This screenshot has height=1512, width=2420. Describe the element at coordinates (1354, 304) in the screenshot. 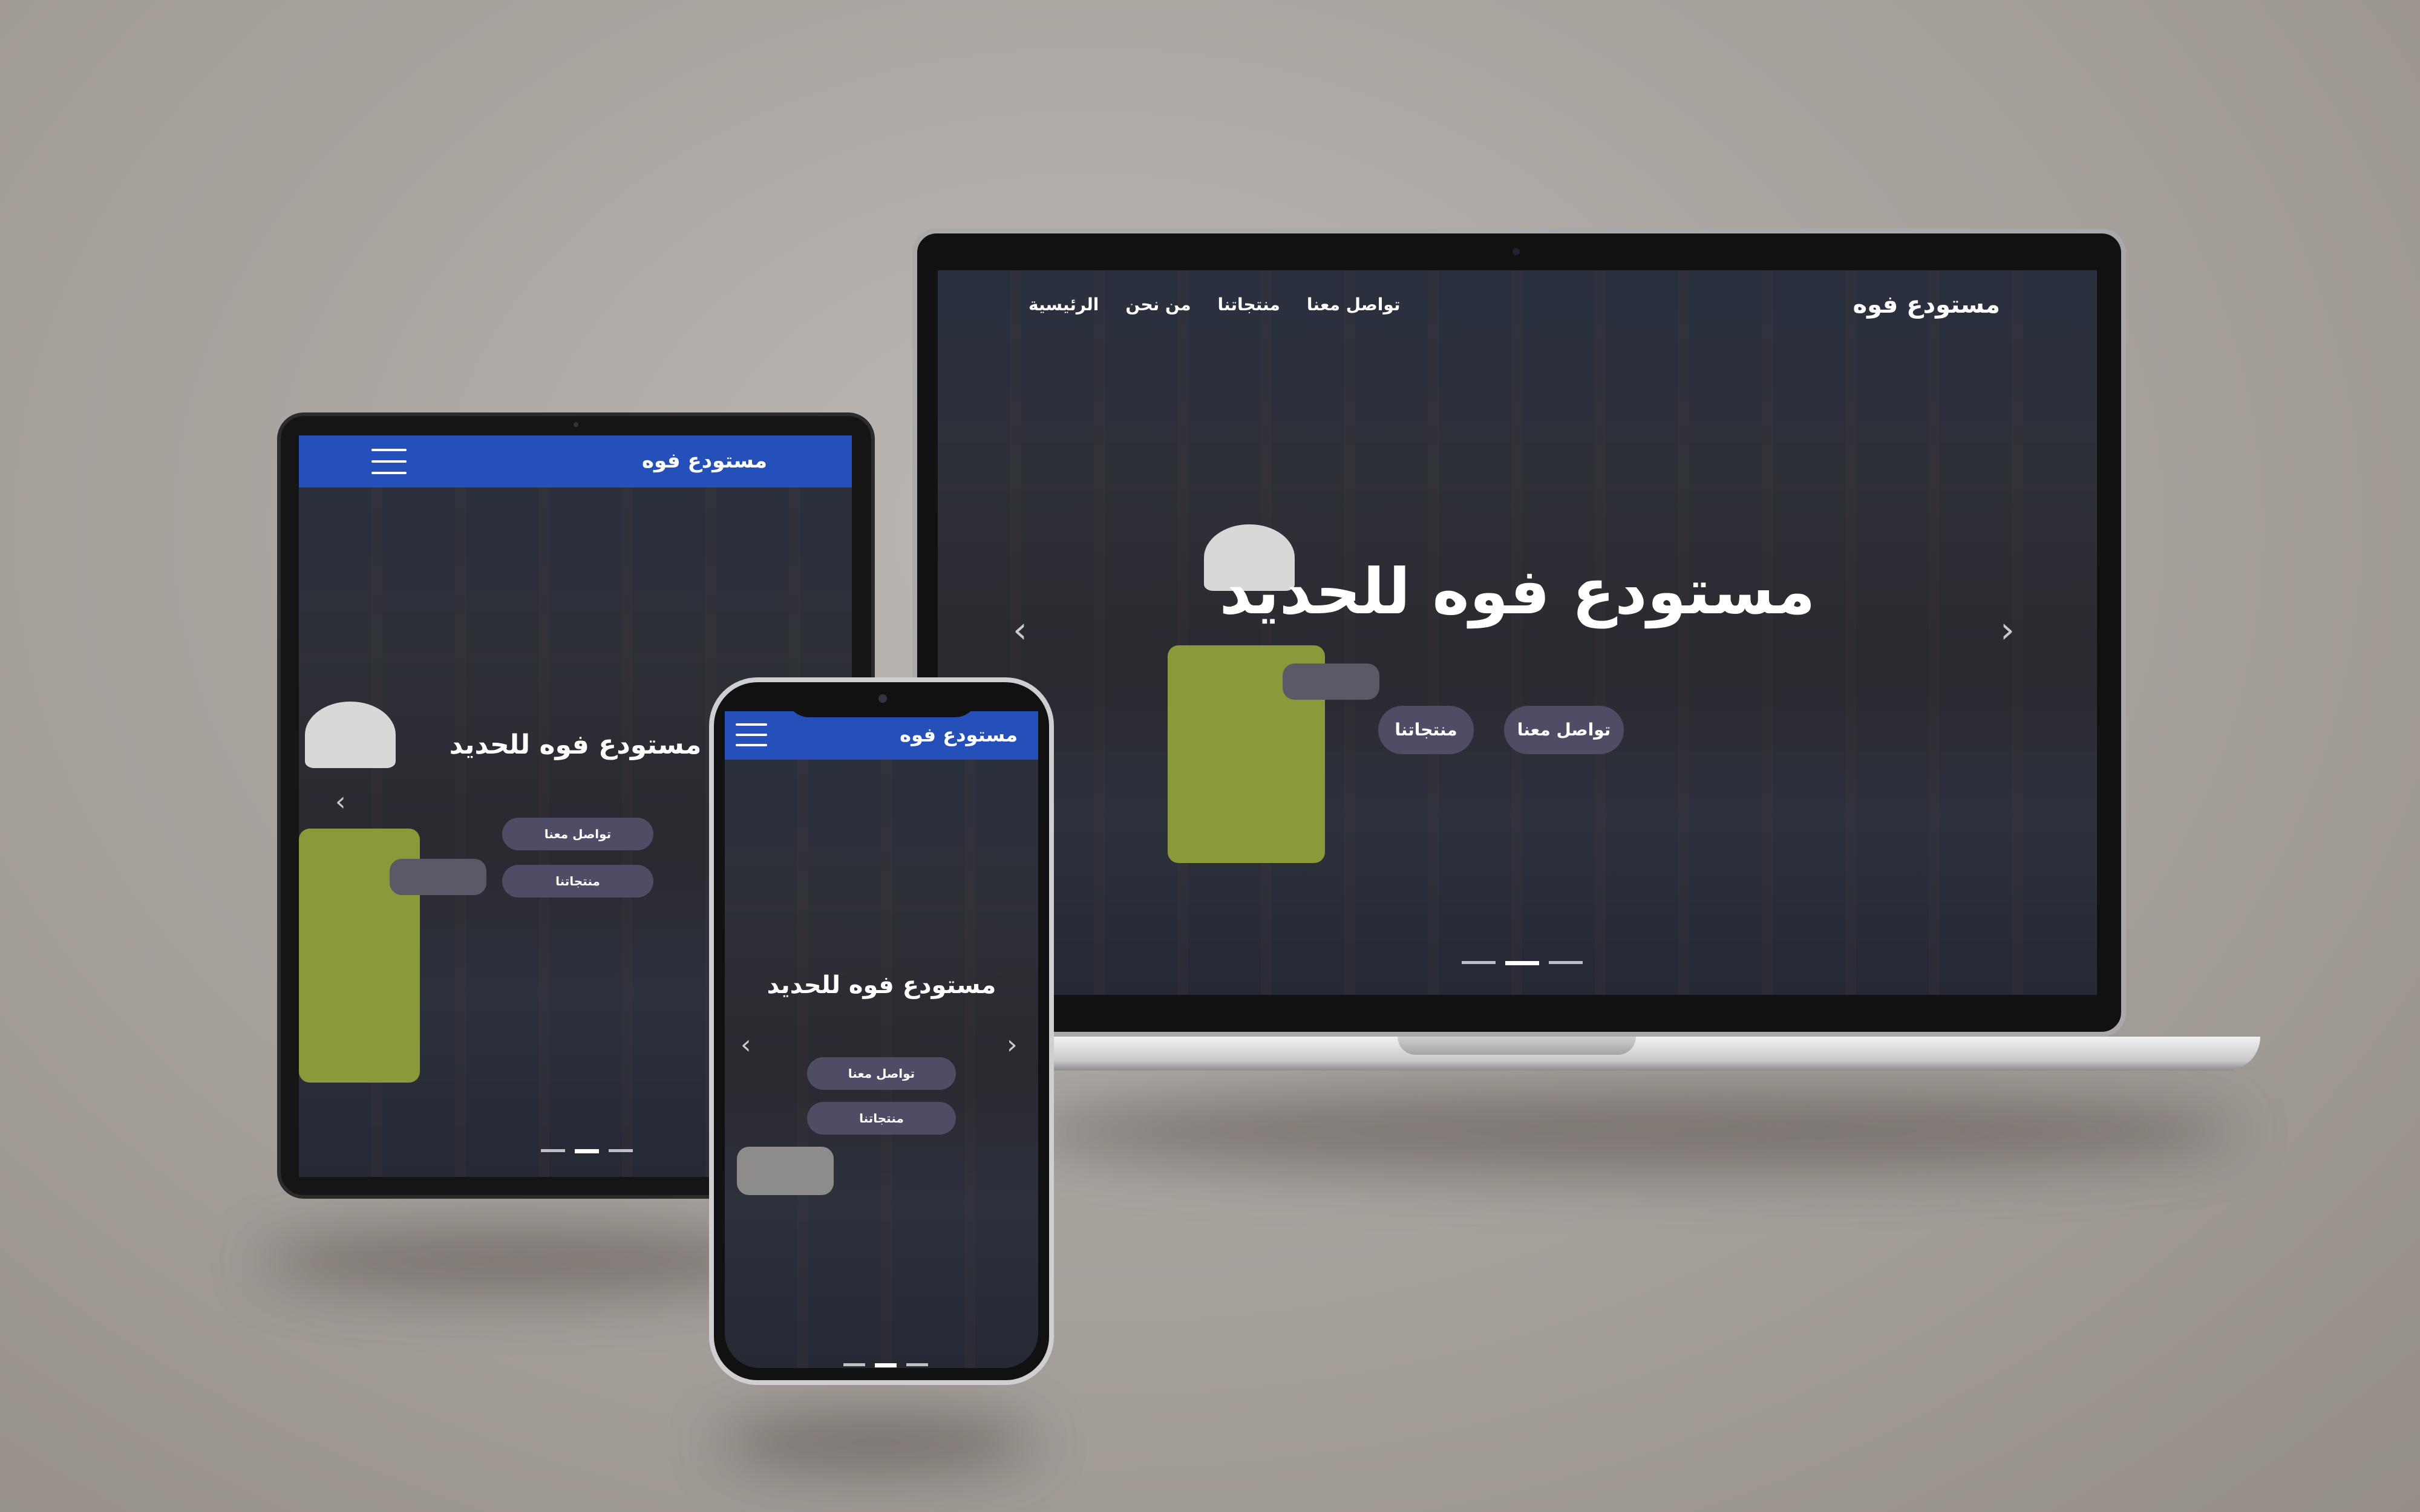

I see `nav-link-contact: تواصل معنا` at that location.